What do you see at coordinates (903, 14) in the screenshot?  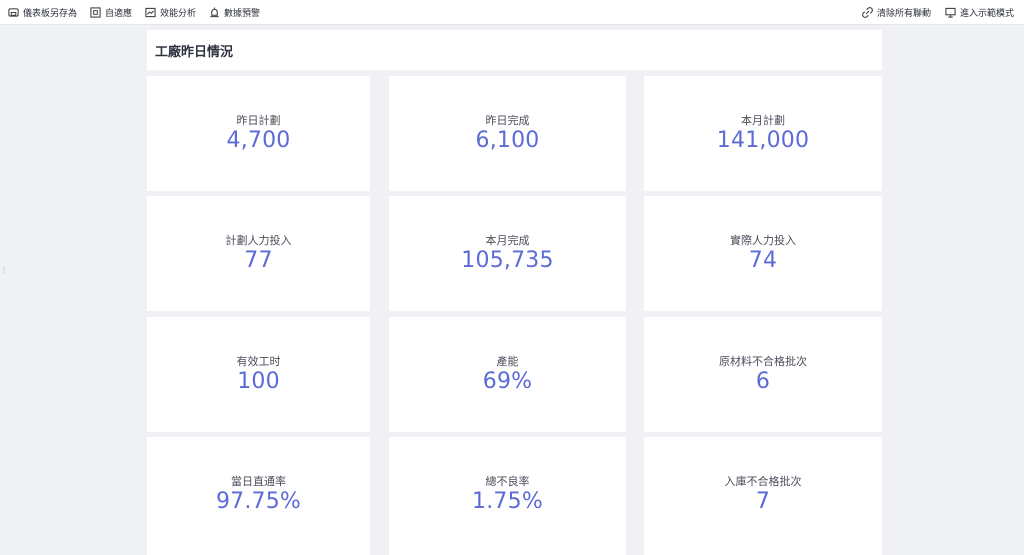 I see `clear-all-links-label: 清除所有聯動` at bounding box center [903, 14].